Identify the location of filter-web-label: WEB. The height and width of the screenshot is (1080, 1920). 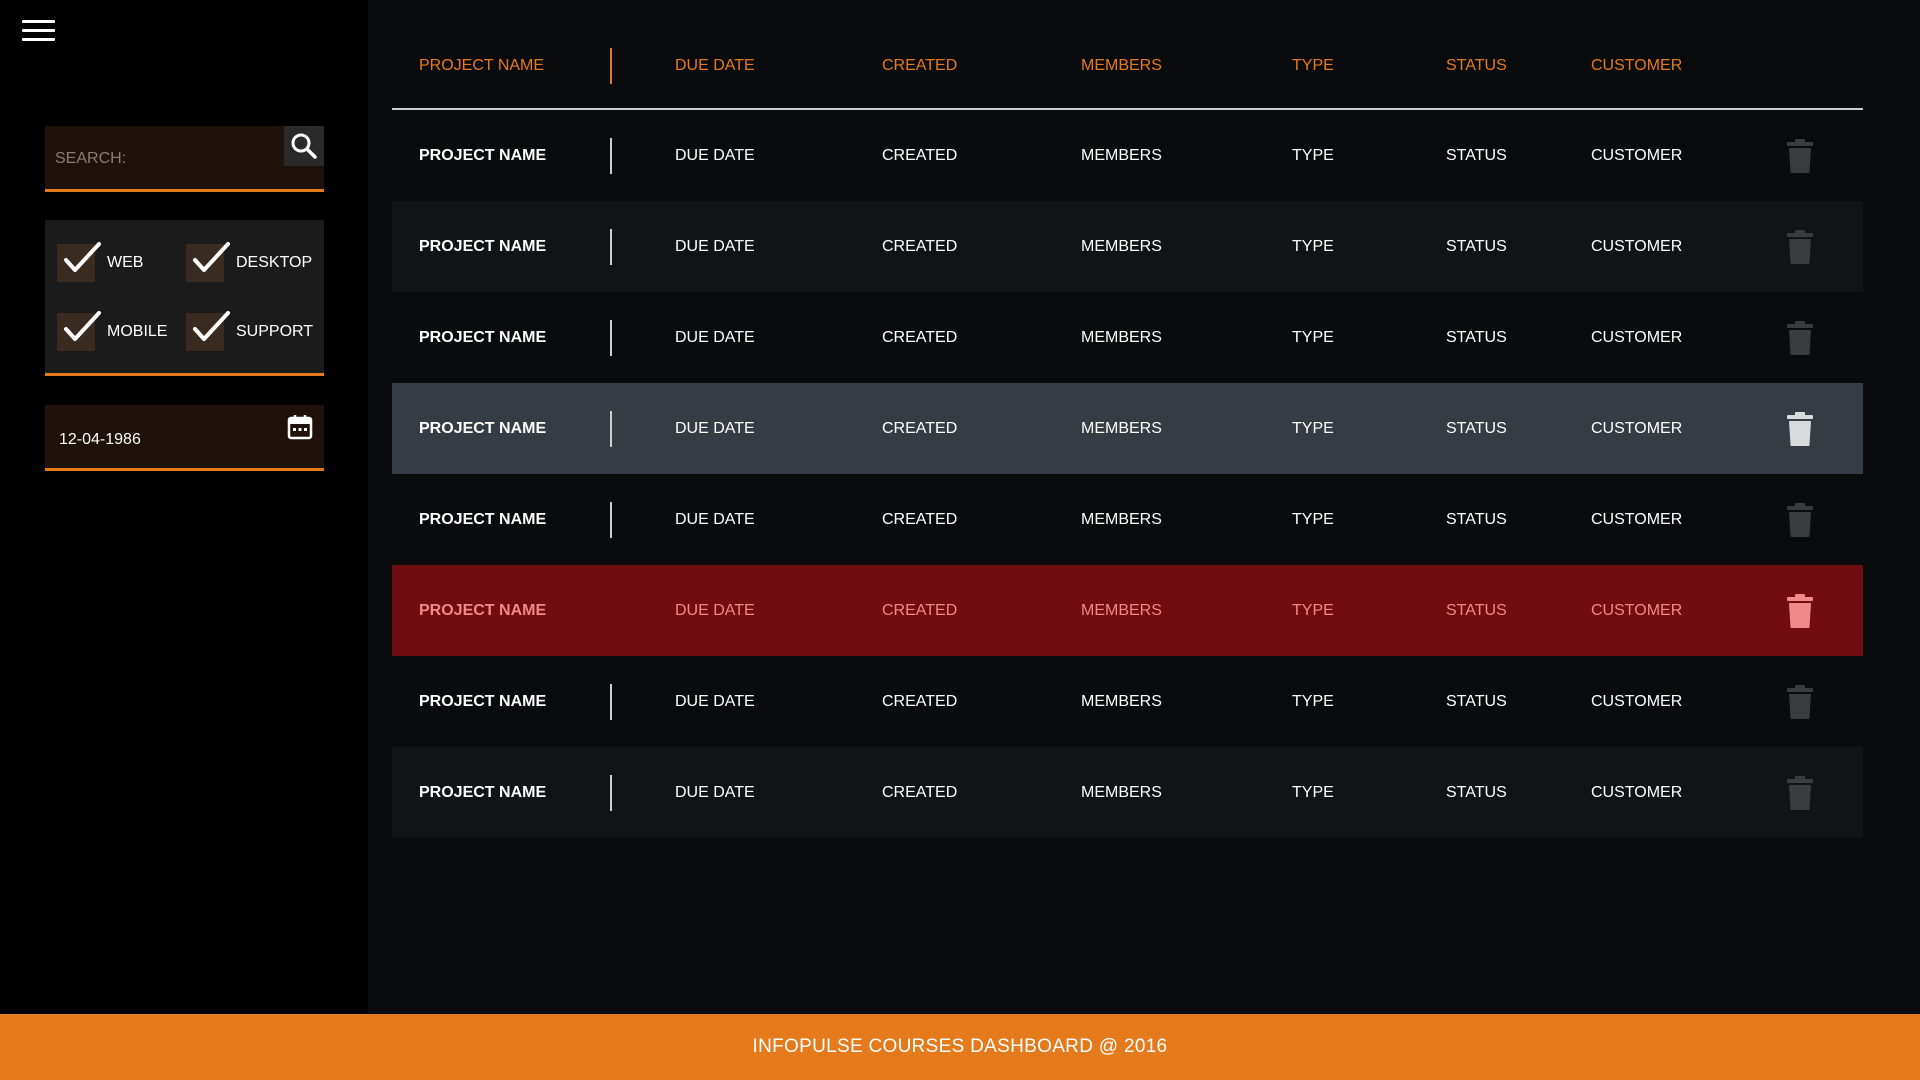
(125, 262).